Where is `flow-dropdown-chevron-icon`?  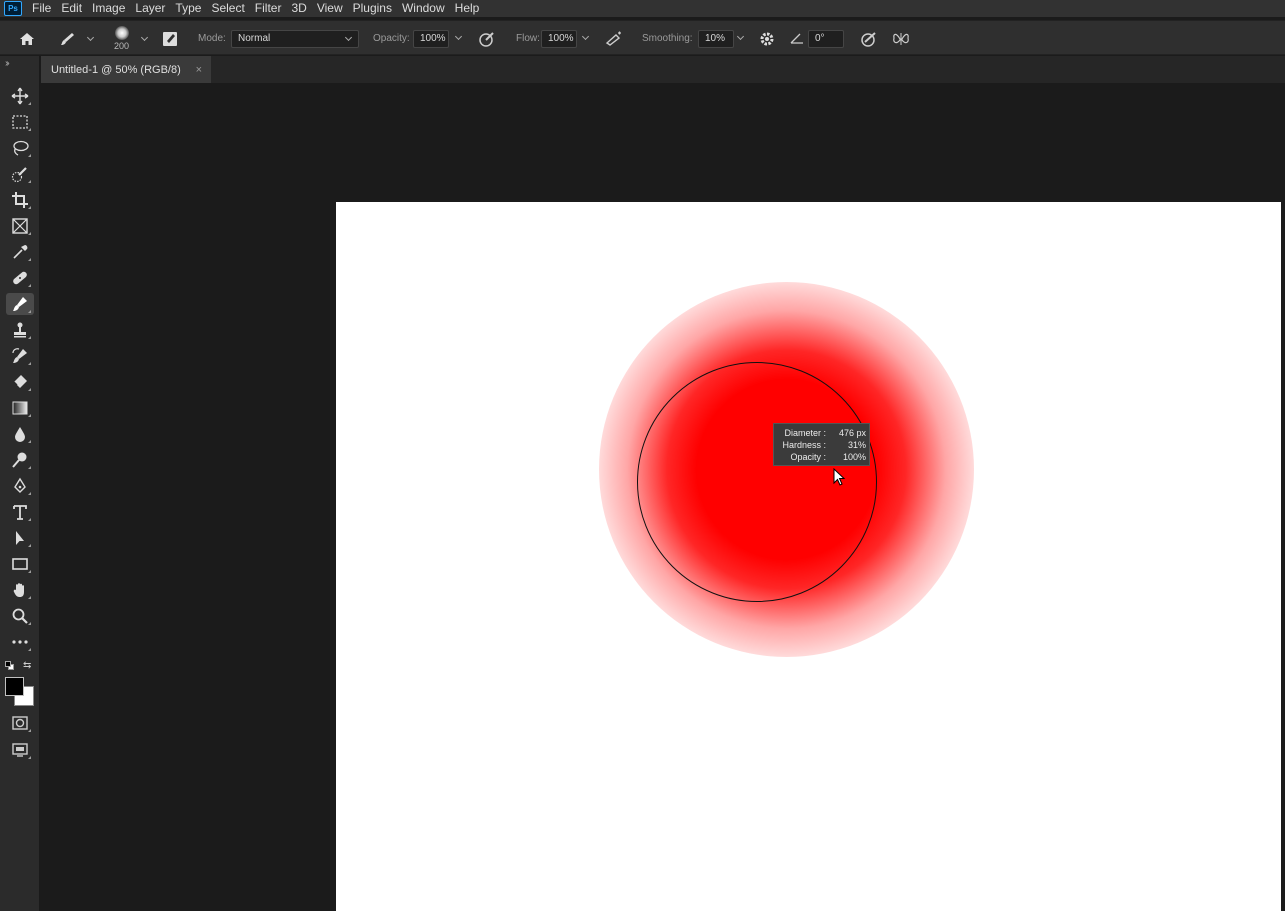 flow-dropdown-chevron-icon is located at coordinates (585, 36).